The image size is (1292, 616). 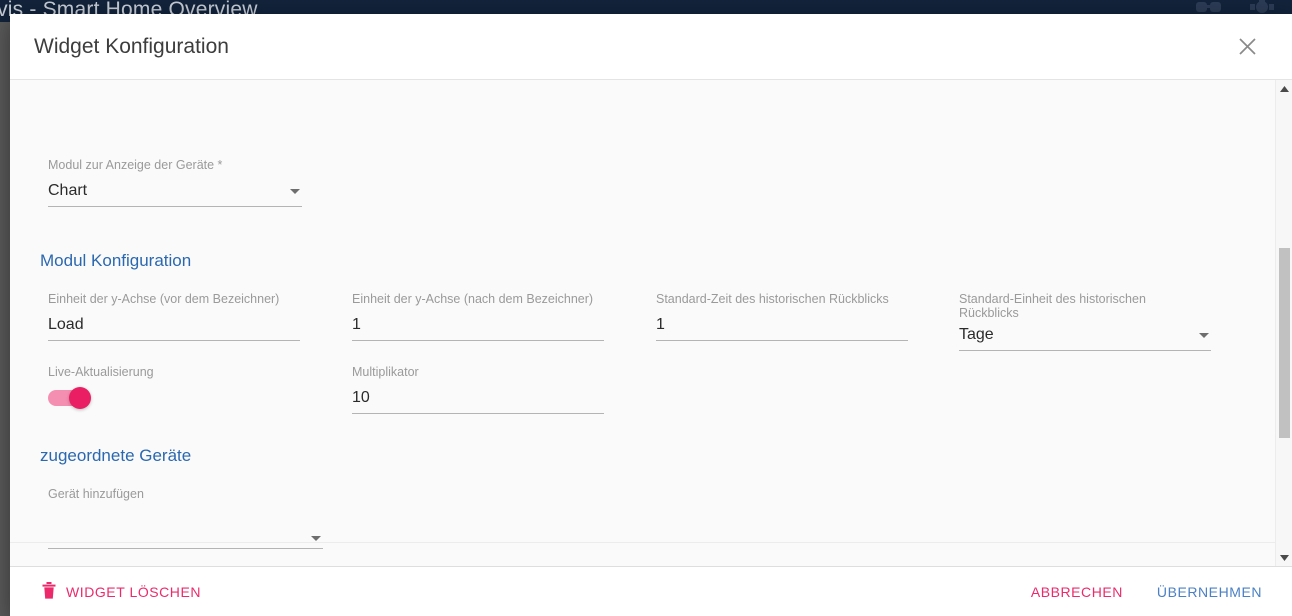 I want to click on delete-widget-button: WIDGET LÖSCHEN, so click(x=121, y=592).